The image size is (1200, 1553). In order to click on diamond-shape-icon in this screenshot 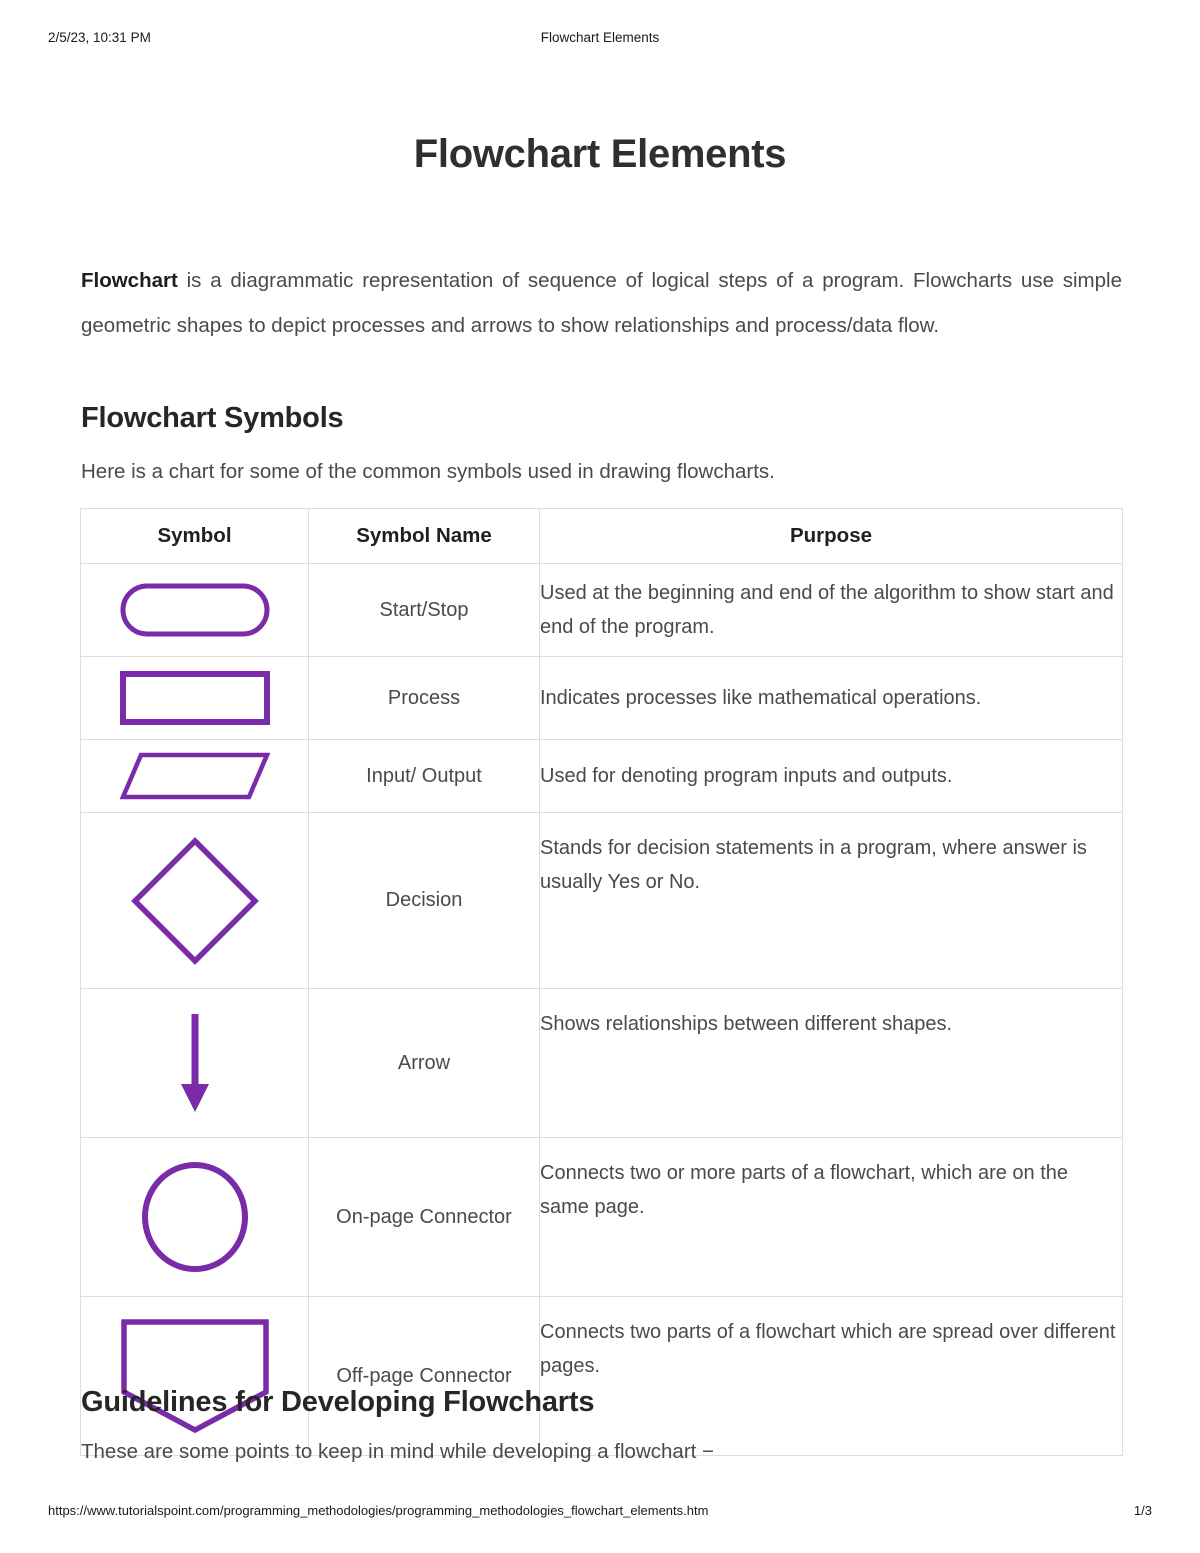, I will do `click(194, 900)`.